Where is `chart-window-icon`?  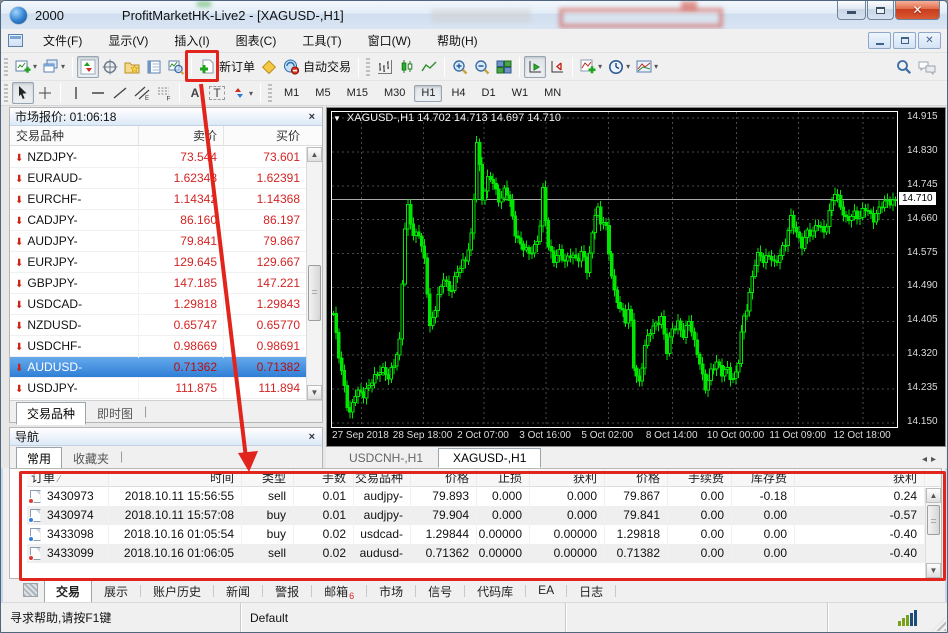 chart-window-icon is located at coordinates (15, 40).